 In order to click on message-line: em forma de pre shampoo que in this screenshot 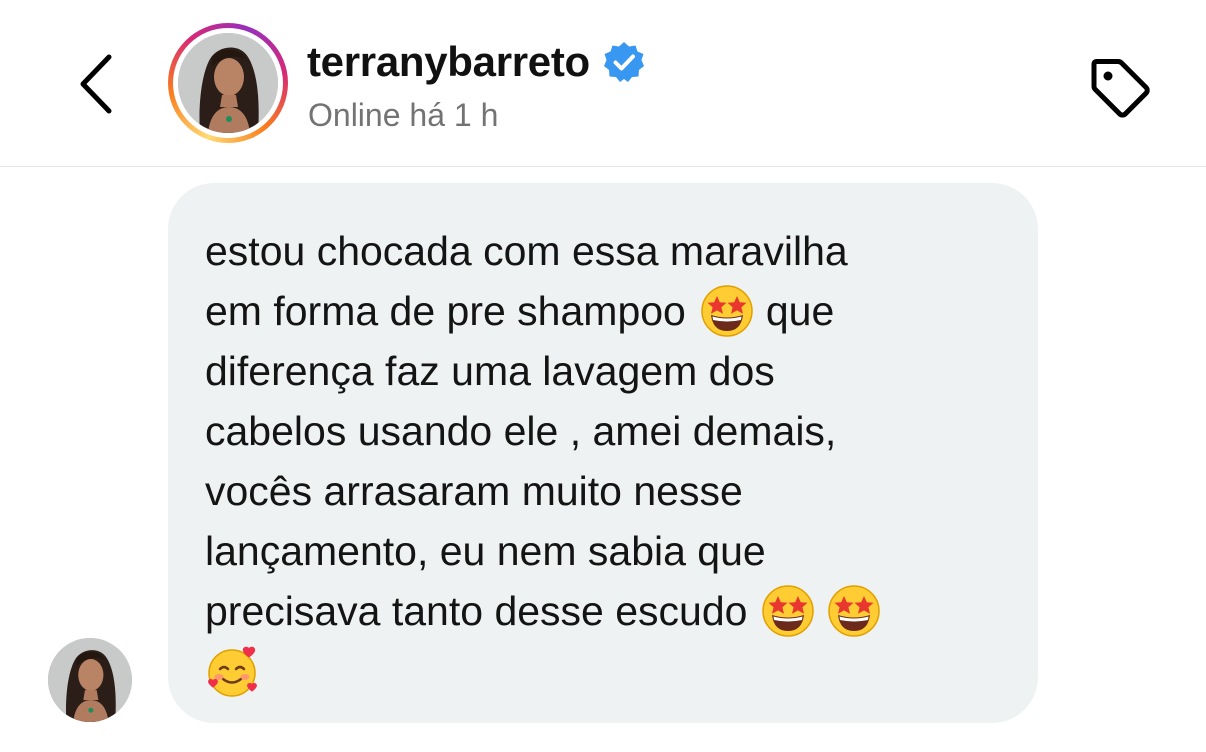, I will do `click(601, 311)`.